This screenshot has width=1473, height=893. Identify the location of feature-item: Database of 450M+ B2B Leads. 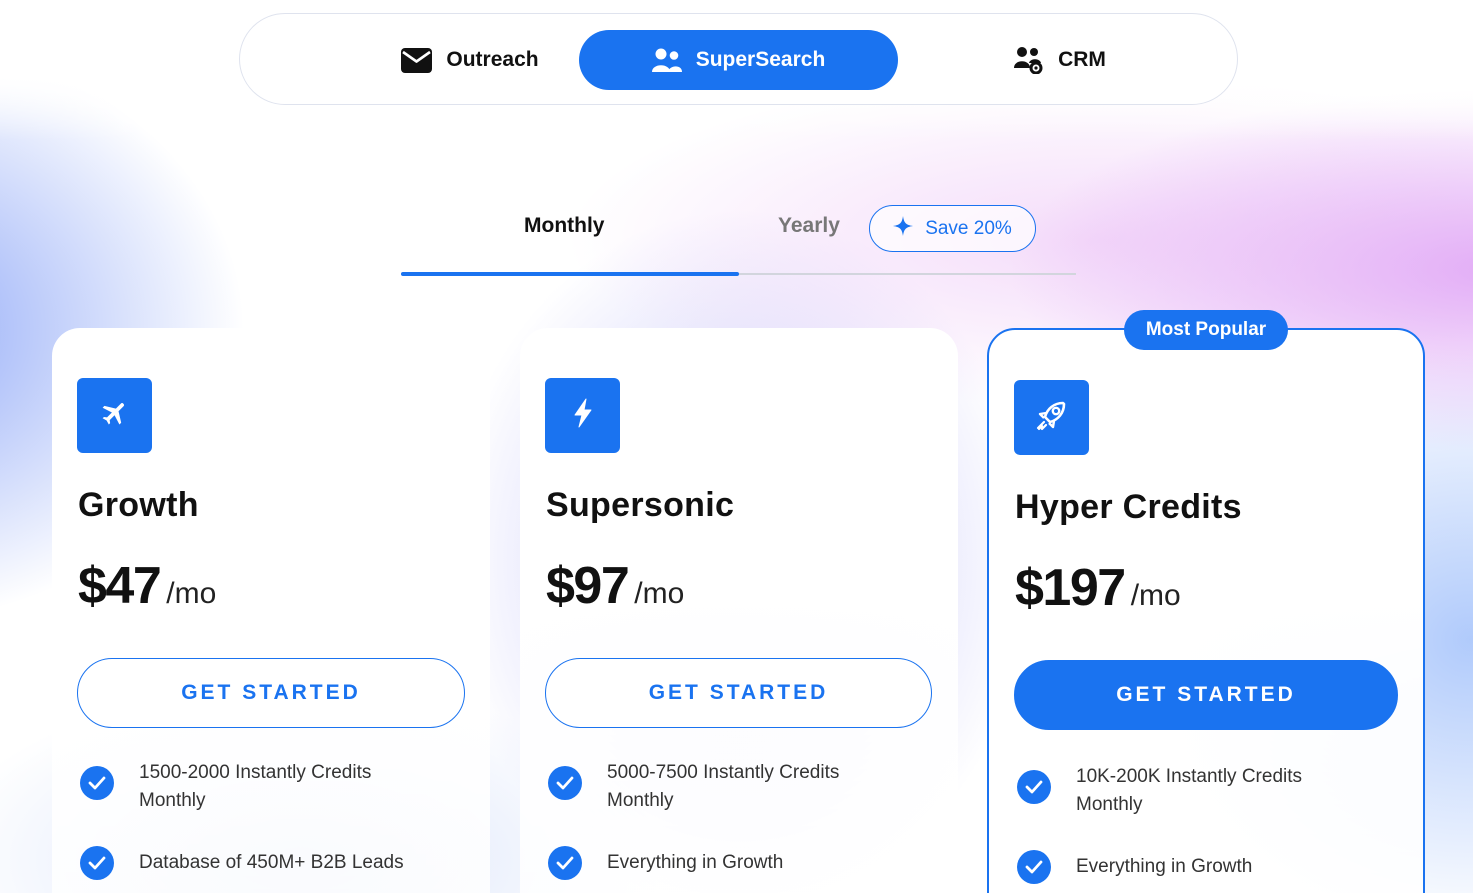
(254, 863).